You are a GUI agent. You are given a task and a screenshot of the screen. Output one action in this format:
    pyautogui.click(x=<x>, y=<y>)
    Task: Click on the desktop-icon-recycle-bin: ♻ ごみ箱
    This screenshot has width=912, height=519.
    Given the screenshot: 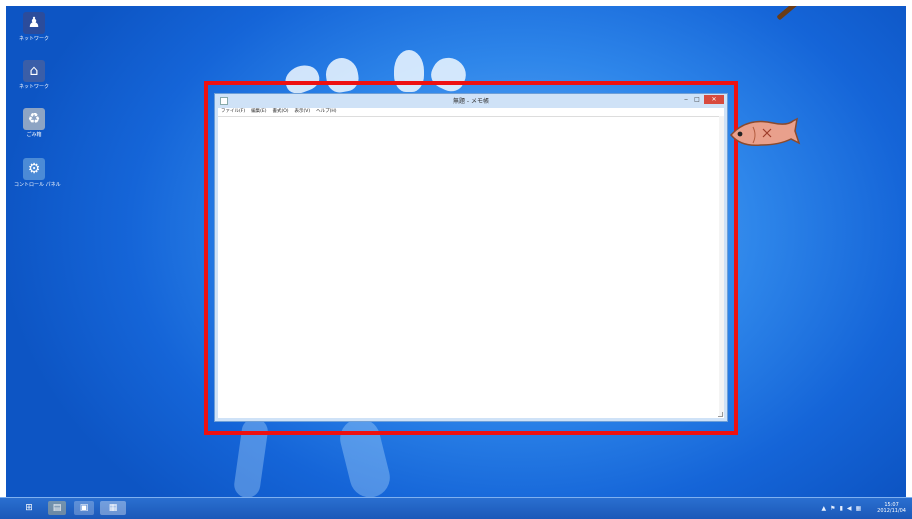 What is the action you would take?
    pyautogui.click(x=34, y=123)
    